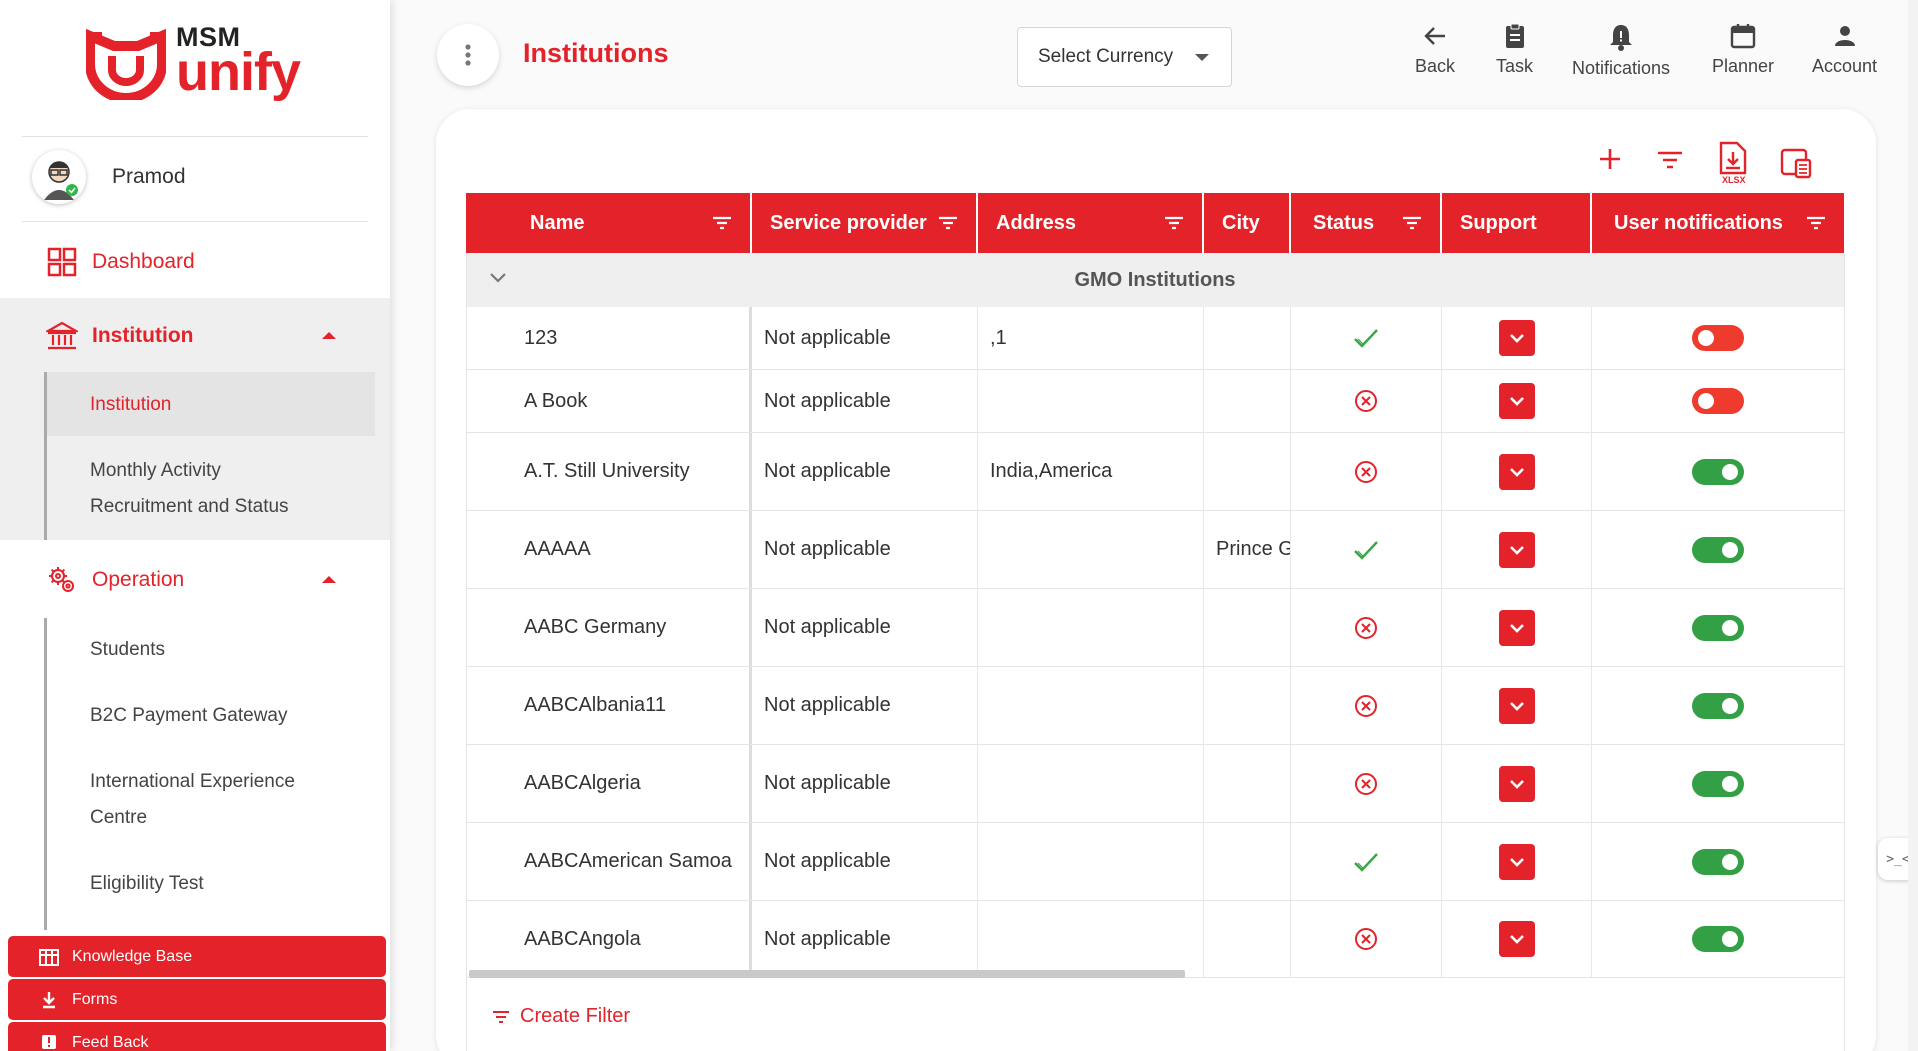  Describe the element at coordinates (127, 650) in the screenshot. I see `sidebar-subitem-students: Students` at that location.